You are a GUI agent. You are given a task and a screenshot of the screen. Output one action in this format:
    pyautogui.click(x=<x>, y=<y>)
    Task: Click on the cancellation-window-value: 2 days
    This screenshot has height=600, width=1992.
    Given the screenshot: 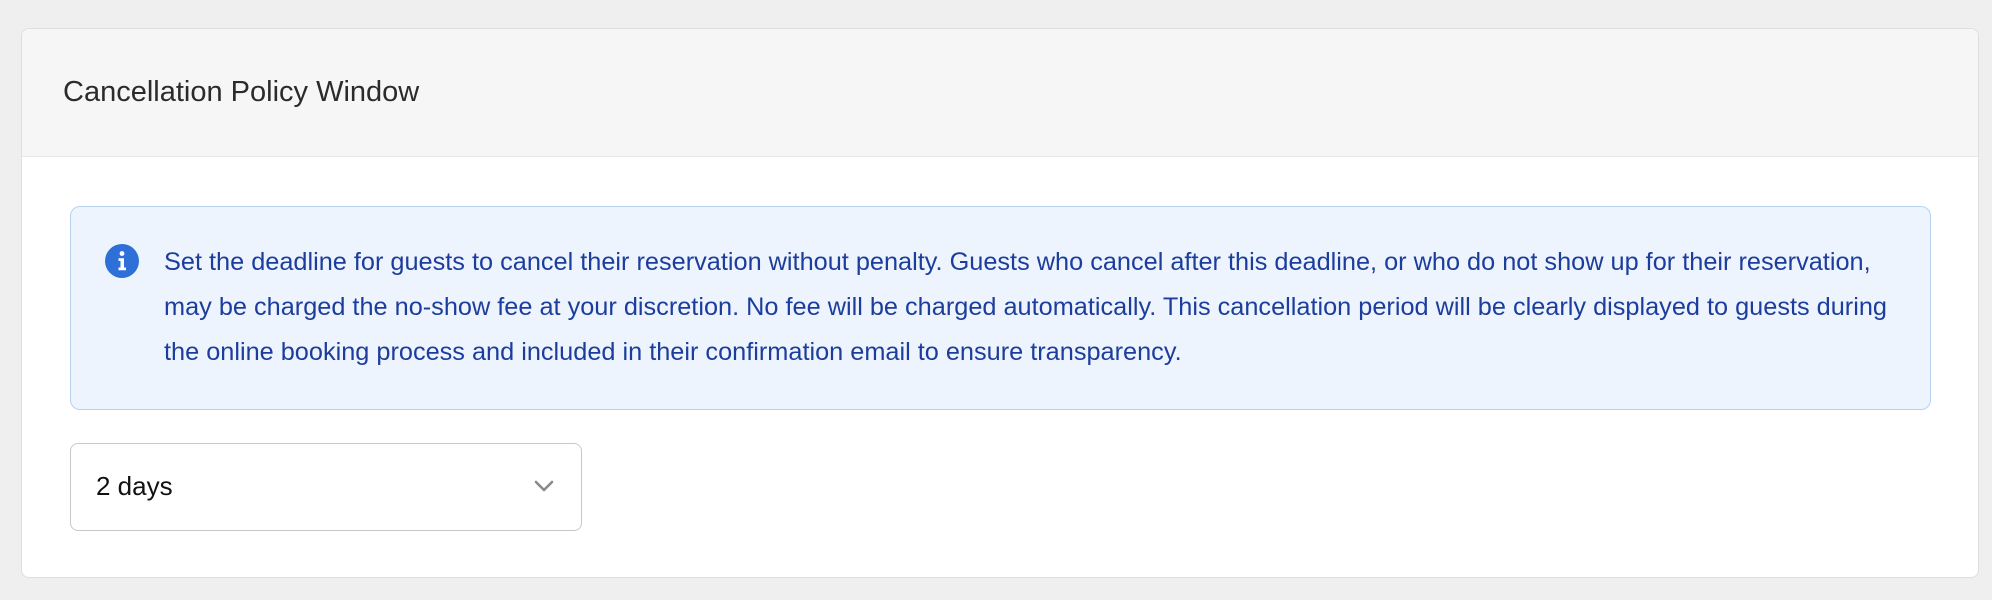 What is the action you would take?
    pyautogui.click(x=134, y=486)
    